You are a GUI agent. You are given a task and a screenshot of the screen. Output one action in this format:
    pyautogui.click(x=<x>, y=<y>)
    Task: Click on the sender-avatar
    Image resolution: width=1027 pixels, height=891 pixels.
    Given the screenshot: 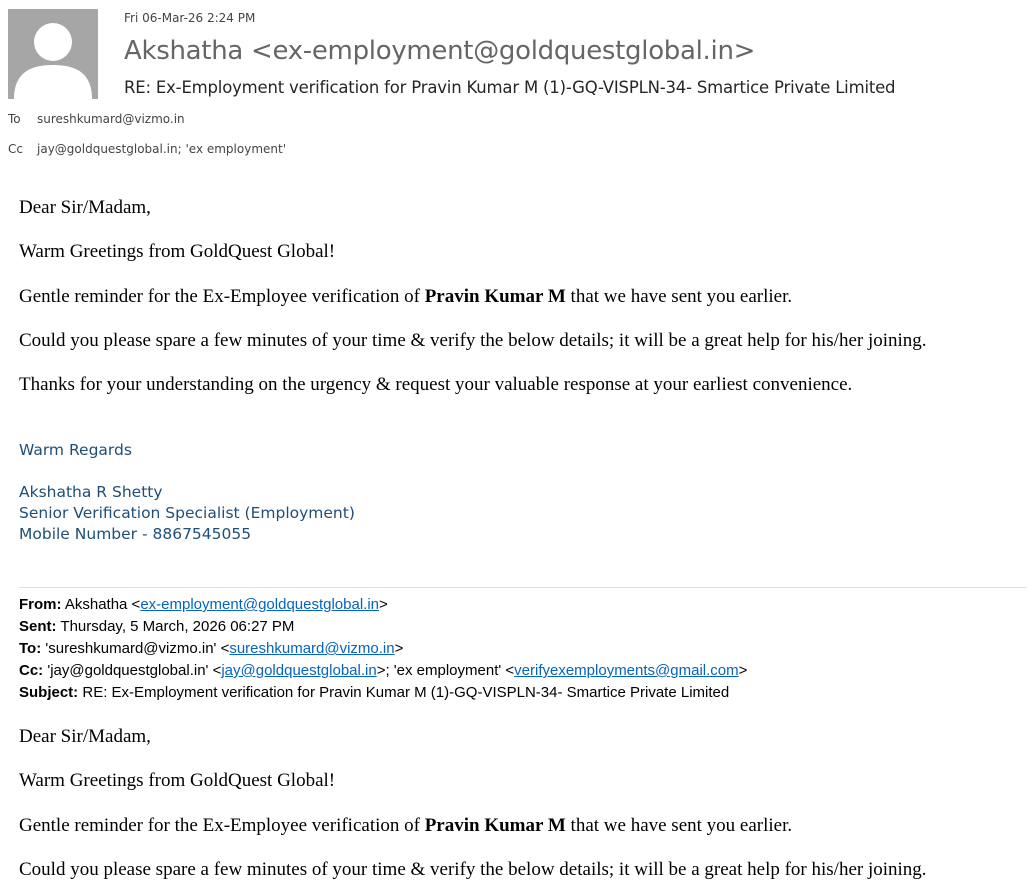 What is the action you would take?
    pyautogui.click(x=53, y=54)
    